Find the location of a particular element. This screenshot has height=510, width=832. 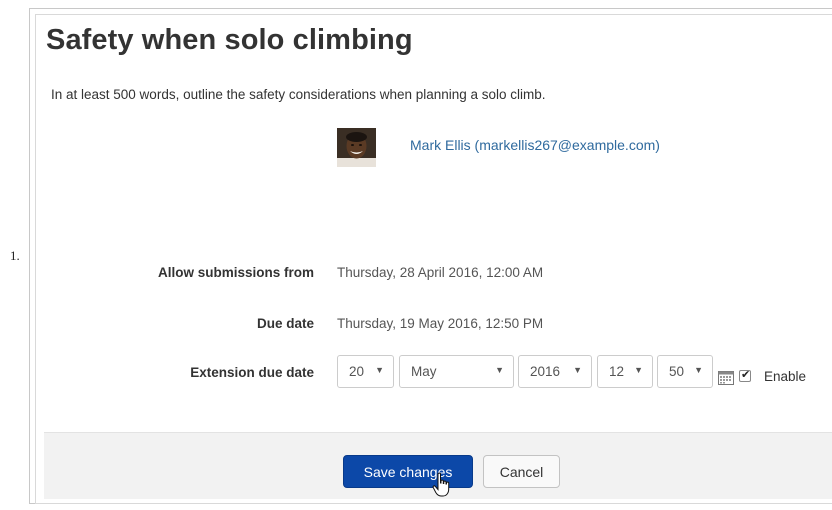

page-title: Safety when solo climbing is located at coordinates (229, 40).